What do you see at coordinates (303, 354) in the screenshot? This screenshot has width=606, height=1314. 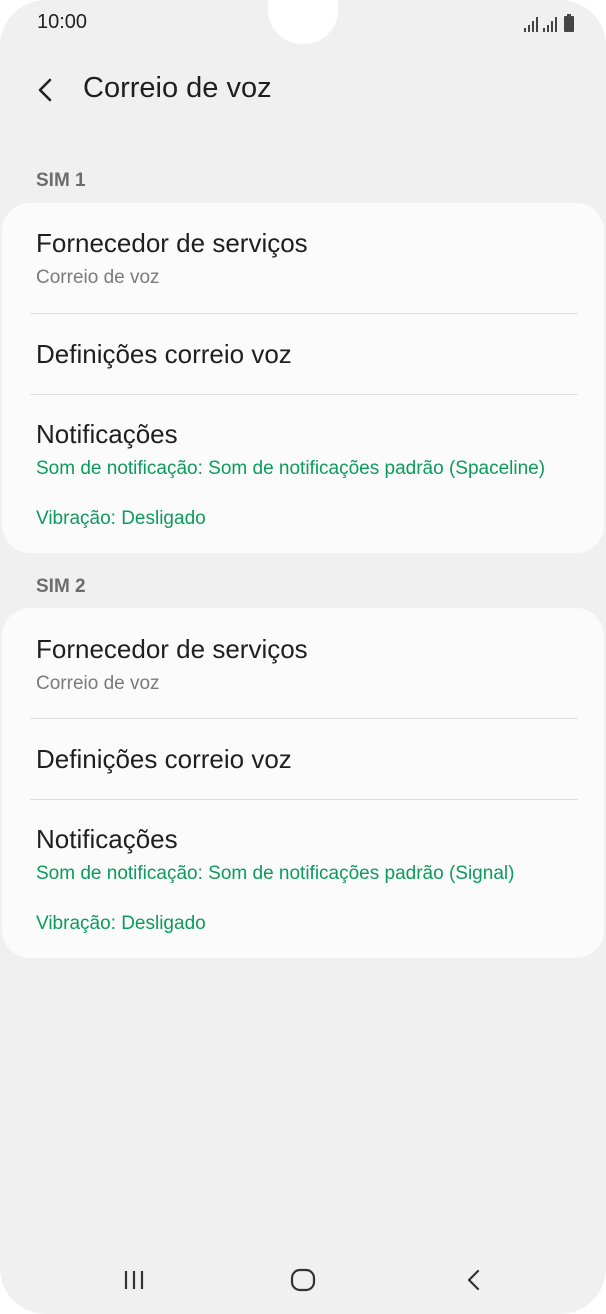 I see `sim1-voicemail-settings-item: Definições correio voz` at bounding box center [303, 354].